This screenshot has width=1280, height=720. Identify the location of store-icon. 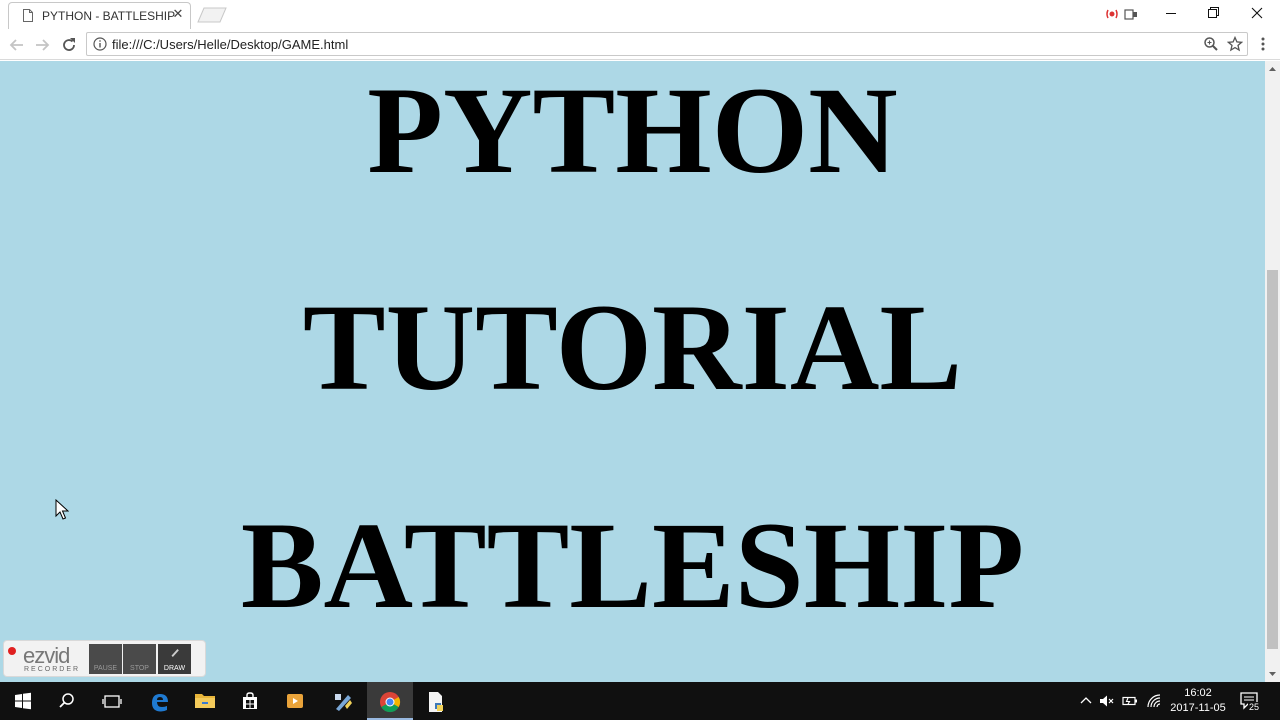
(250, 700).